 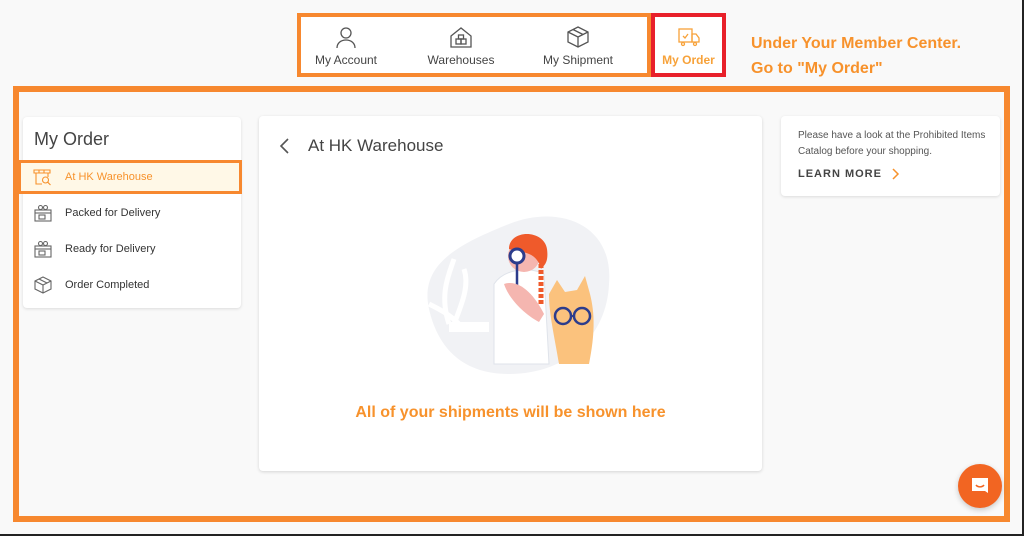 I want to click on member-center-nav: My Account Warehouses My Shipment, so click(x=474, y=45).